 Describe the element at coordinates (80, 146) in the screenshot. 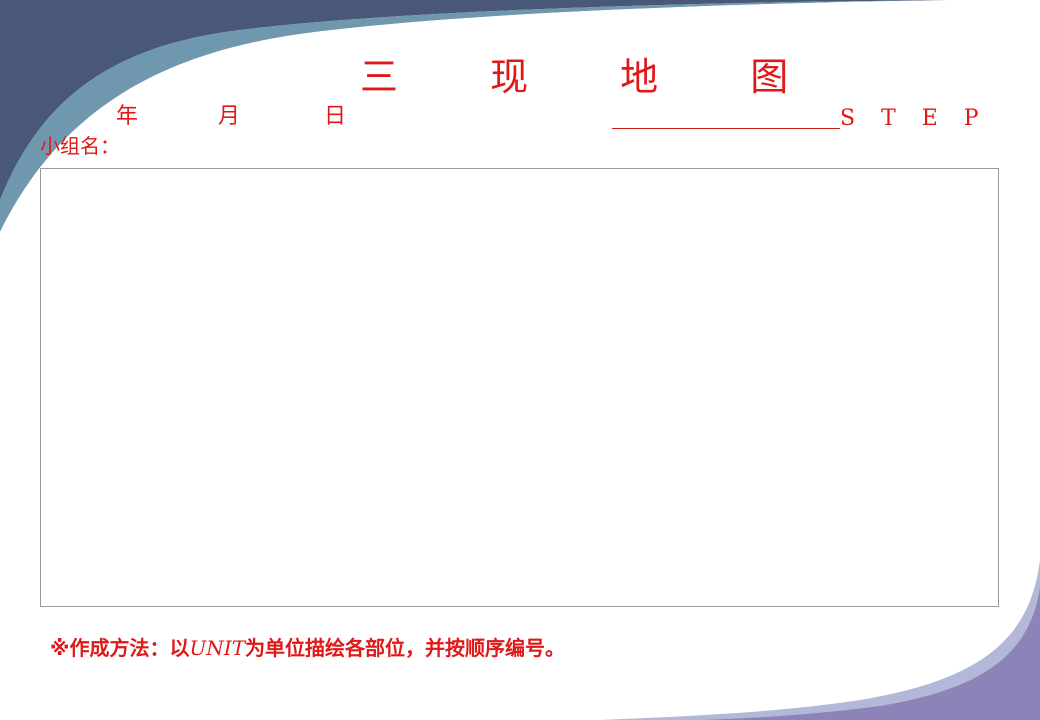

I see `group-name-label: 小组名：` at that location.